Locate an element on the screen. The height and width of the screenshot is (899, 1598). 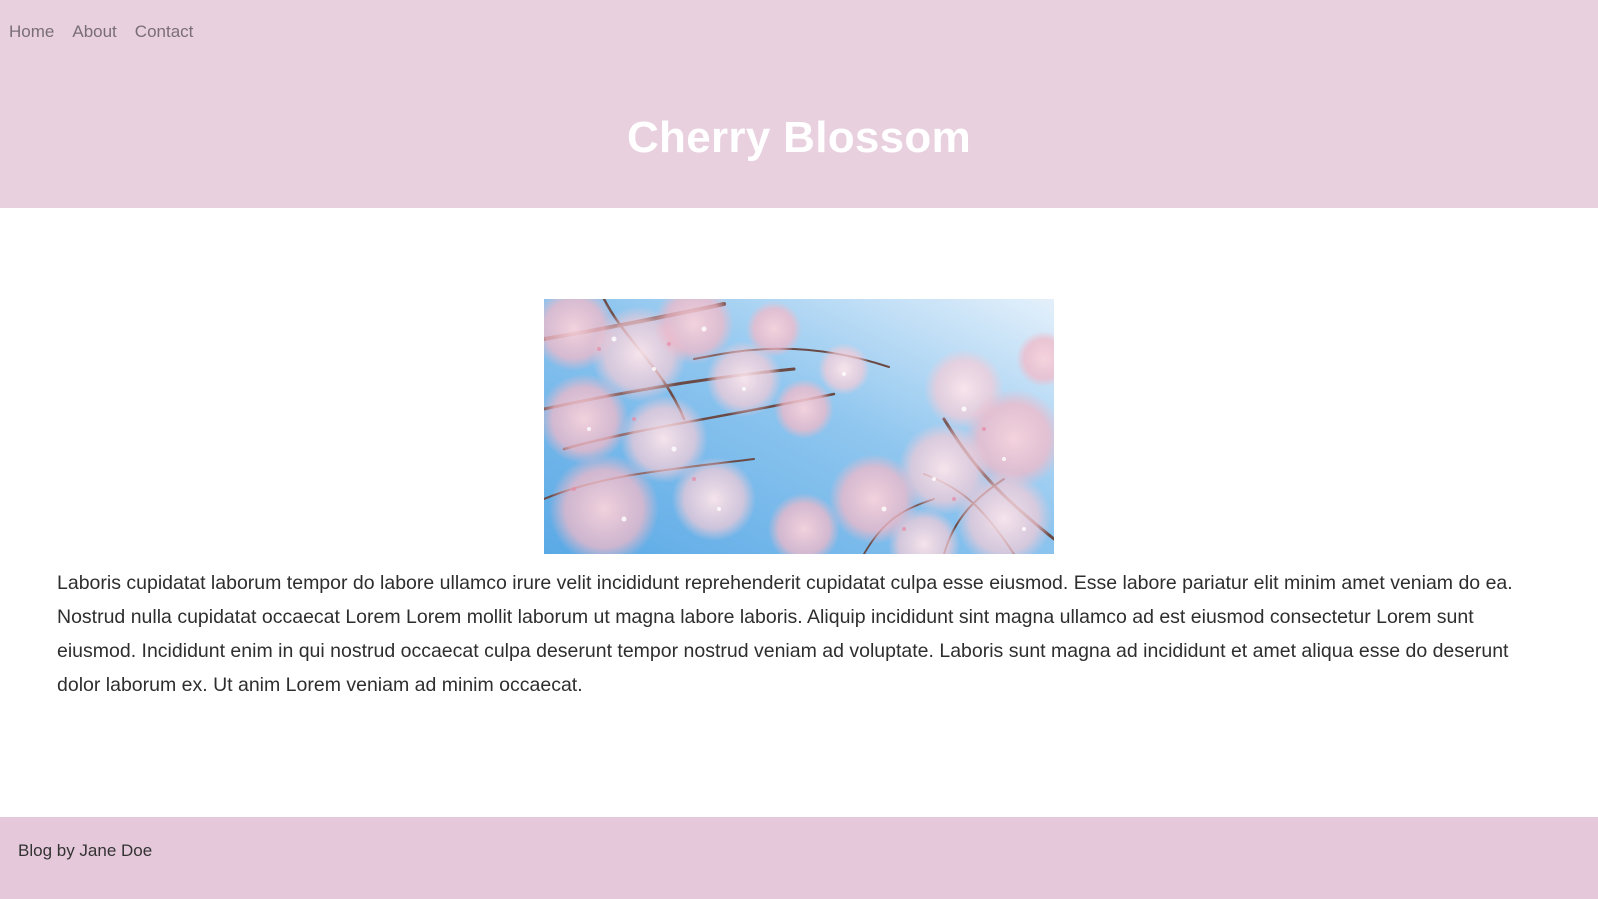
site-footer: Blog by Jane Doe is located at coordinates (799, 858).